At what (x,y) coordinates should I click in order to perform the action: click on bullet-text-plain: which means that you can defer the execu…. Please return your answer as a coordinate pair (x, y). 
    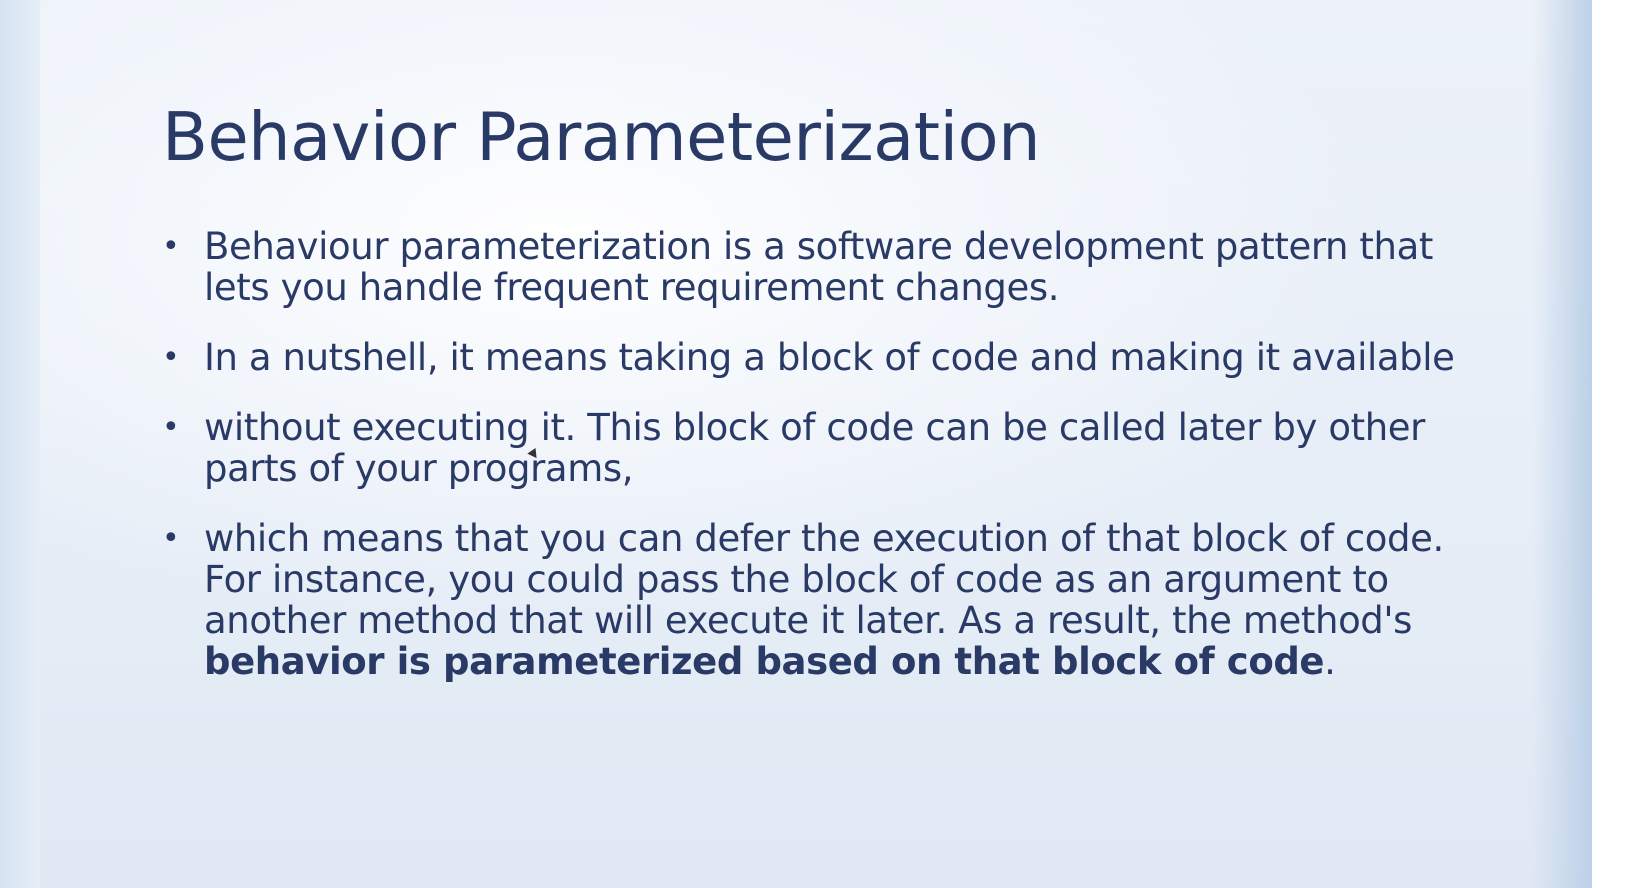
    Looking at the image, I should click on (824, 579).